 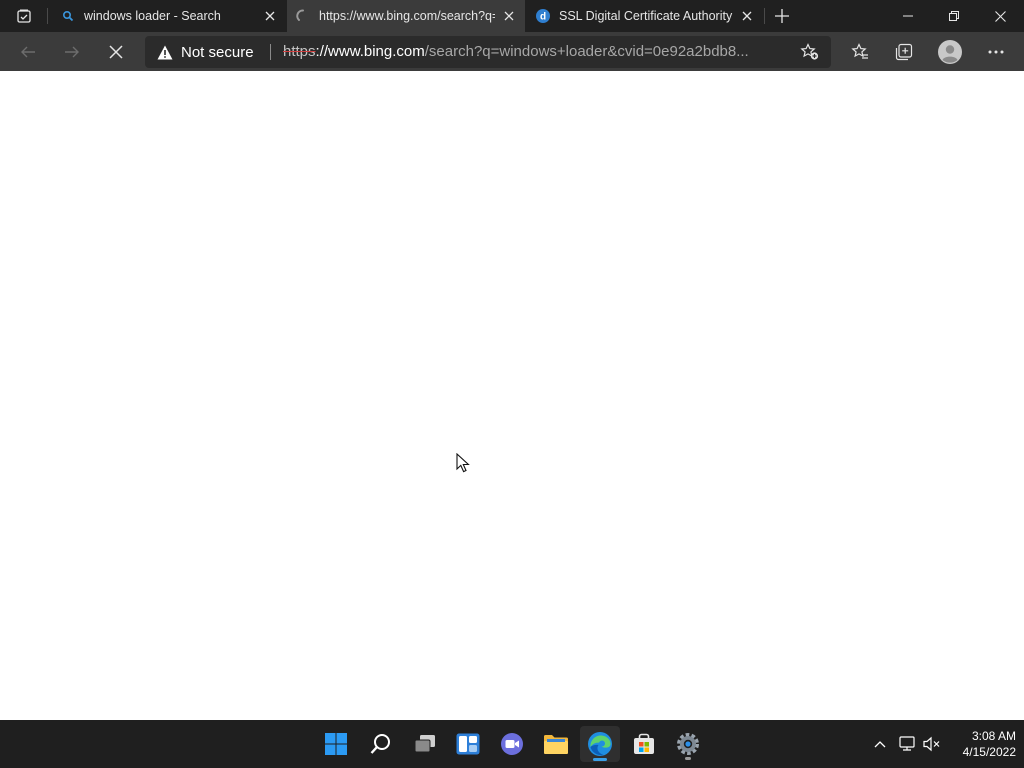 I want to click on close-window-button, so click(x=1000, y=16).